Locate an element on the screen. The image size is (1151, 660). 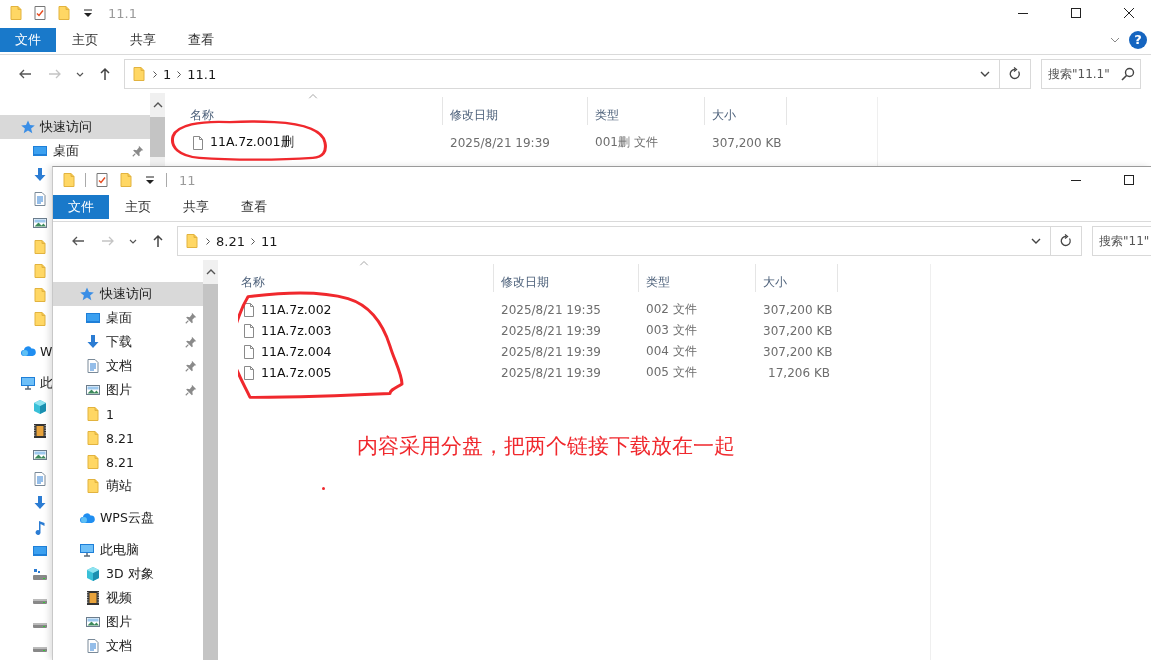
nav-item: W is located at coordinates (27, 351).